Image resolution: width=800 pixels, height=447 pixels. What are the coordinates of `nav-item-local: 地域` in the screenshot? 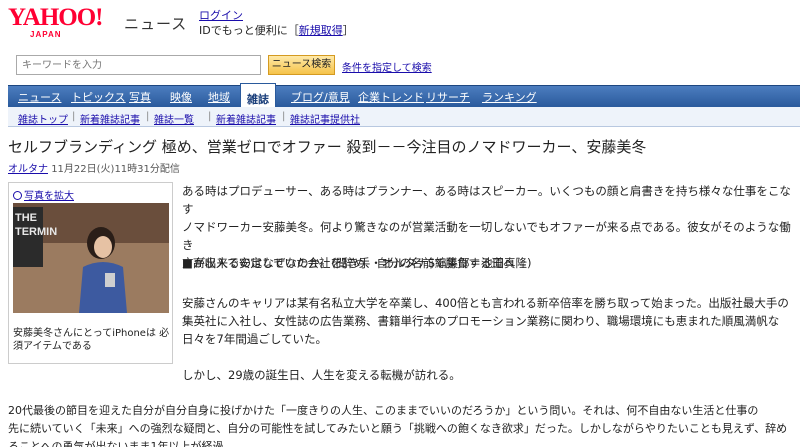 It's located at (219, 97).